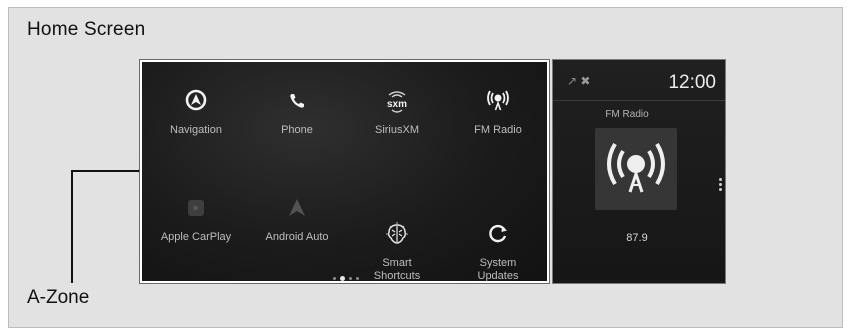 The image size is (851, 335). Describe the element at coordinates (692, 82) in the screenshot. I see `clock: 12:00` at that location.